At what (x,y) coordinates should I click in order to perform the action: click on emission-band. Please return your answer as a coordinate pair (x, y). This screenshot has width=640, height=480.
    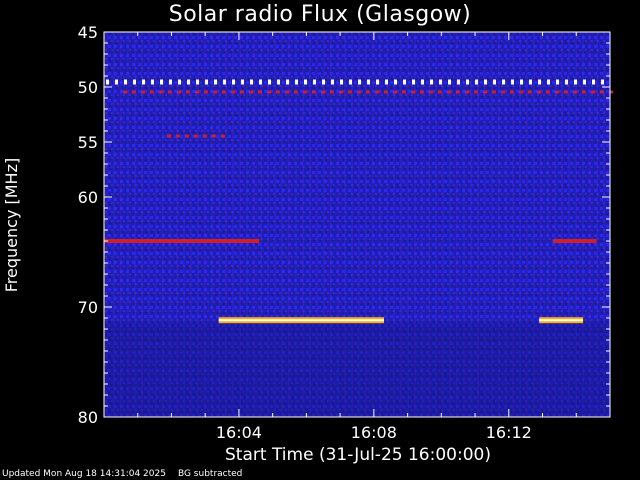
    Looking at the image, I should click on (182, 241).